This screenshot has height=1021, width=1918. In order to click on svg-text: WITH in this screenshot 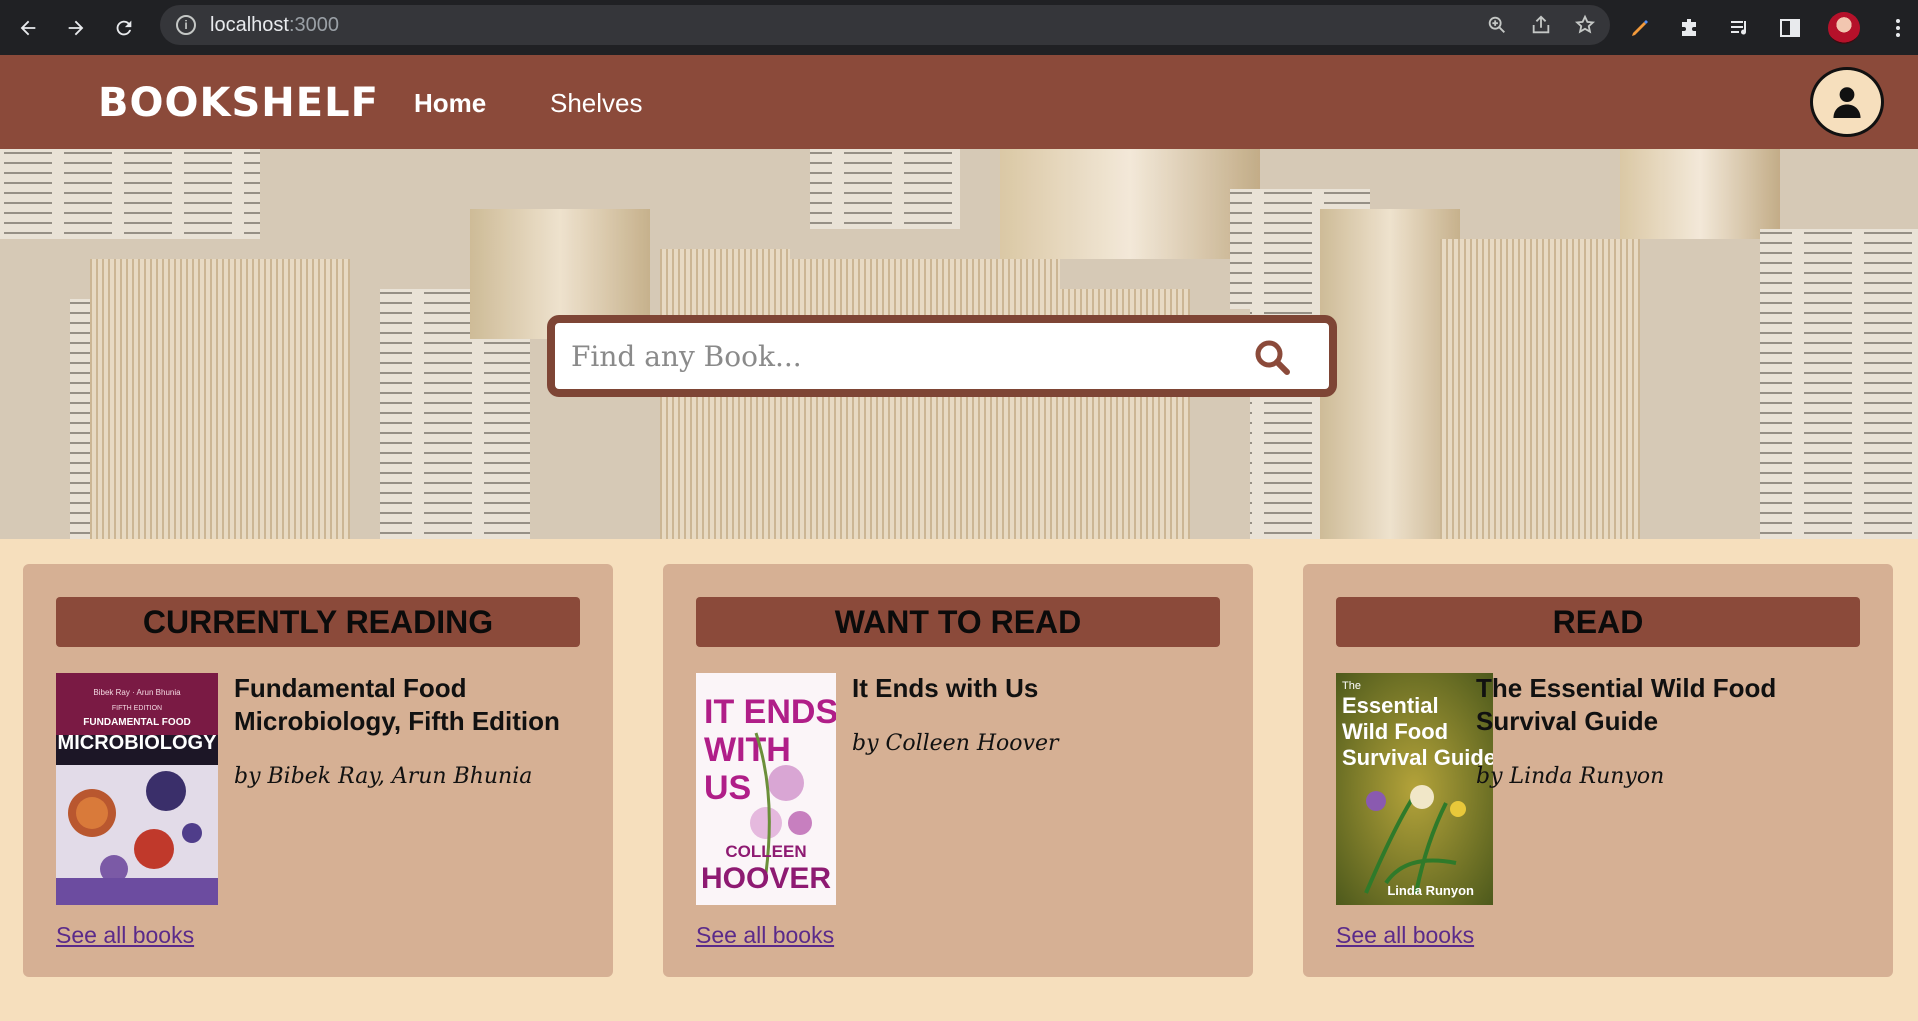, I will do `click(747, 750)`.